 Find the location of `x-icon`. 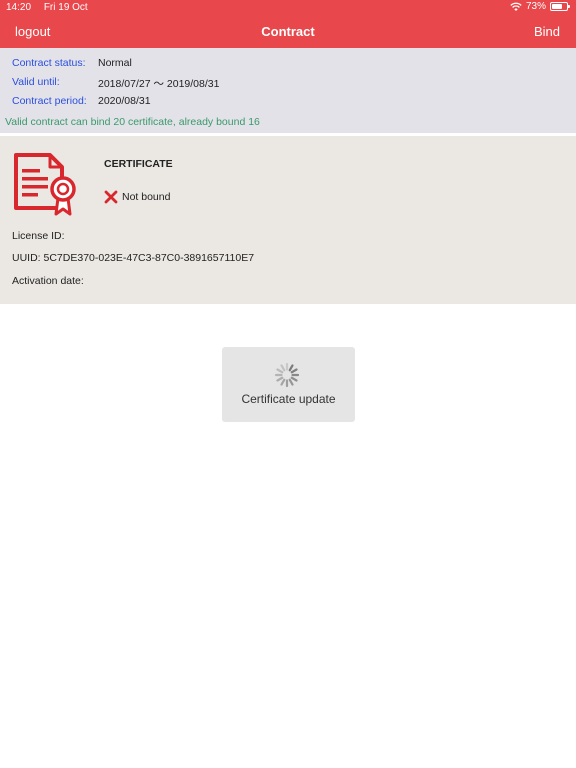

x-icon is located at coordinates (111, 197).